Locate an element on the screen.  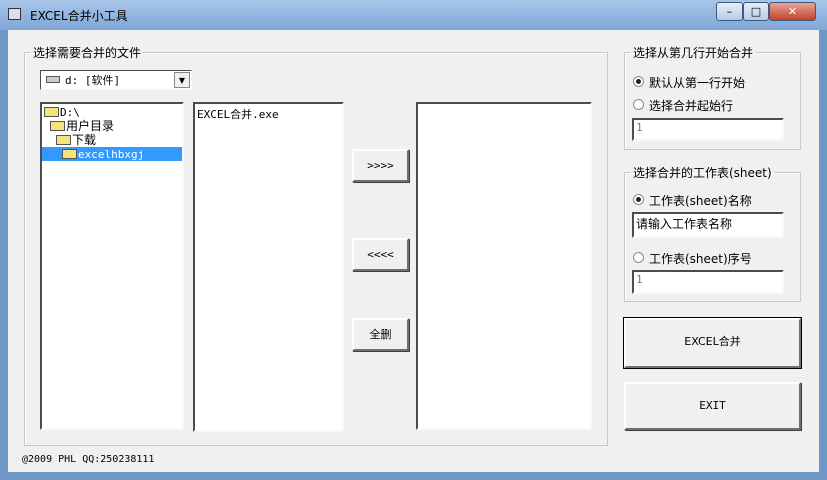
add-button: >>>> is located at coordinates (380, 165).